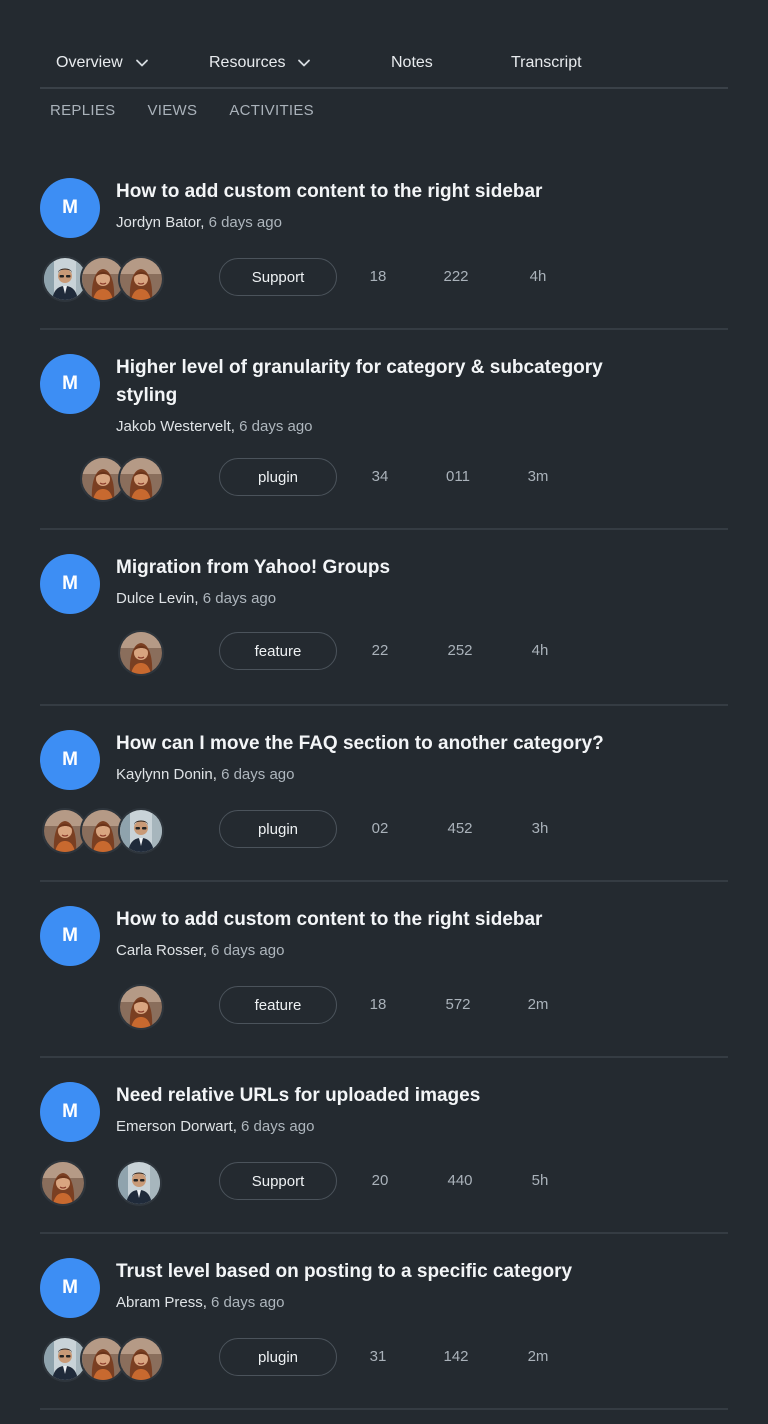  Describe the element at coordinates (540, 1180) in the screenshot. I see `activity-time: 5h` at that location.